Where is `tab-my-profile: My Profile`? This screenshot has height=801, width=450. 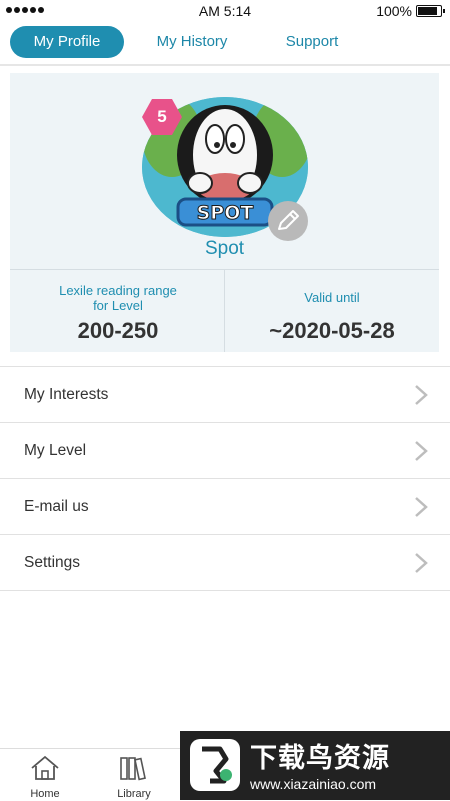 tab-my-profile: My Profile is located at coordinates (67, 42).